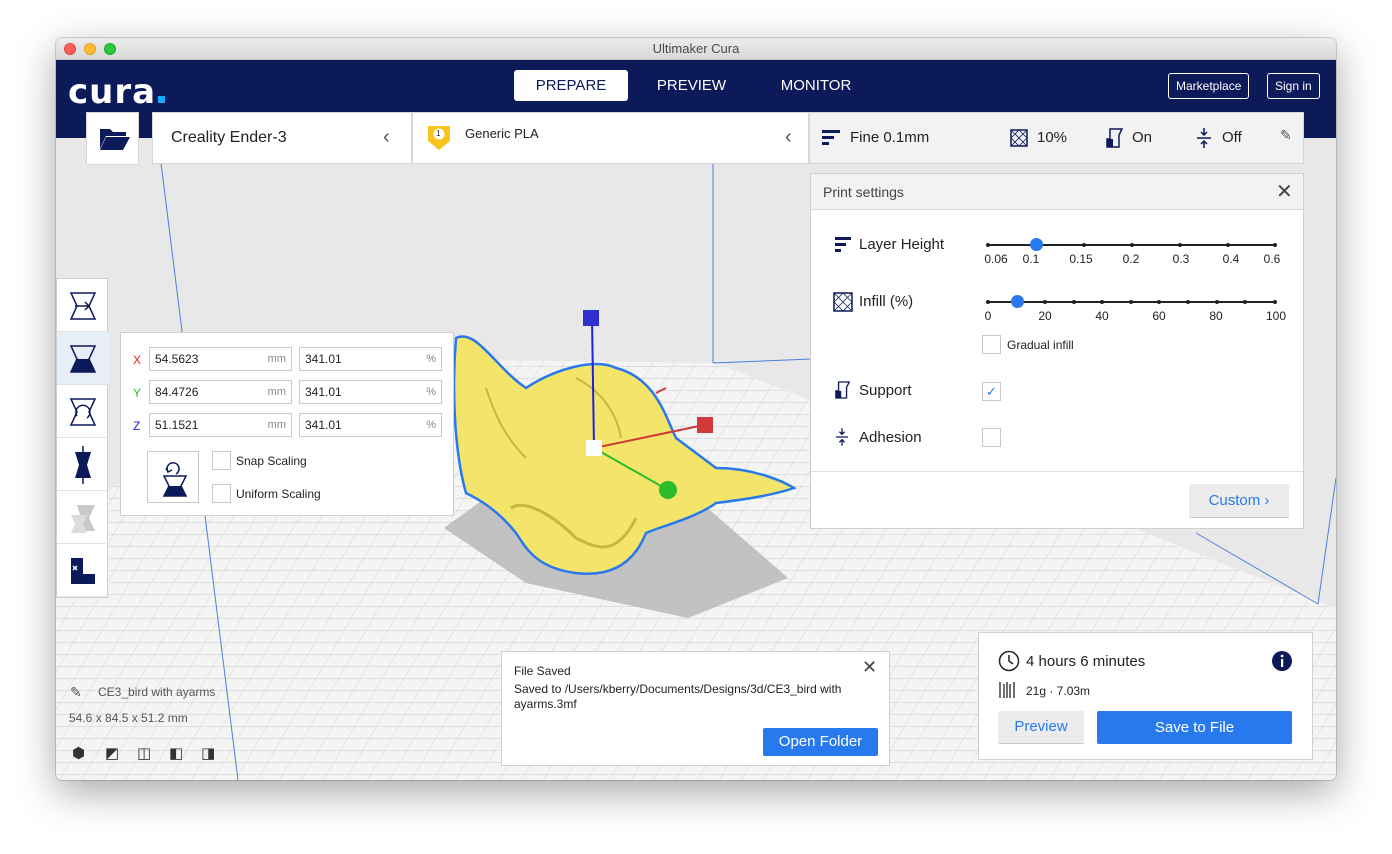 The image size is (1392, 854). What do you see at coordinates (208, 753) in the screenshot?
I see `right-view-icon: ◨` at bounding box center [208, 753].